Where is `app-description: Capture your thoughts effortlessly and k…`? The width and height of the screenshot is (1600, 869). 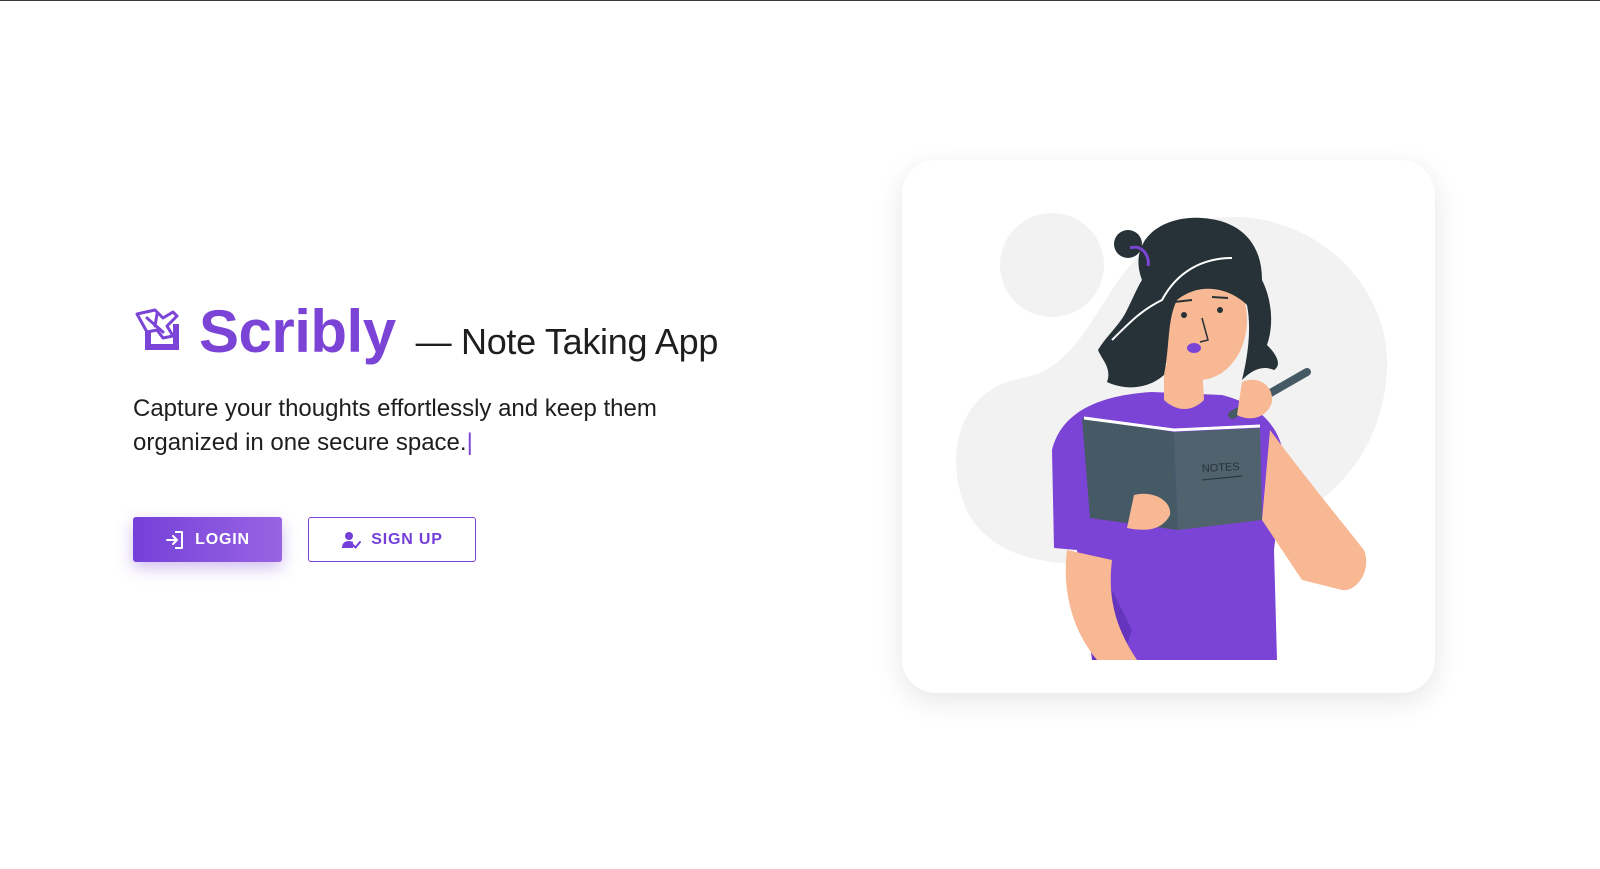
app-description: Capture your thoughts effortlessly and k… is located at coordinates (433, 426).